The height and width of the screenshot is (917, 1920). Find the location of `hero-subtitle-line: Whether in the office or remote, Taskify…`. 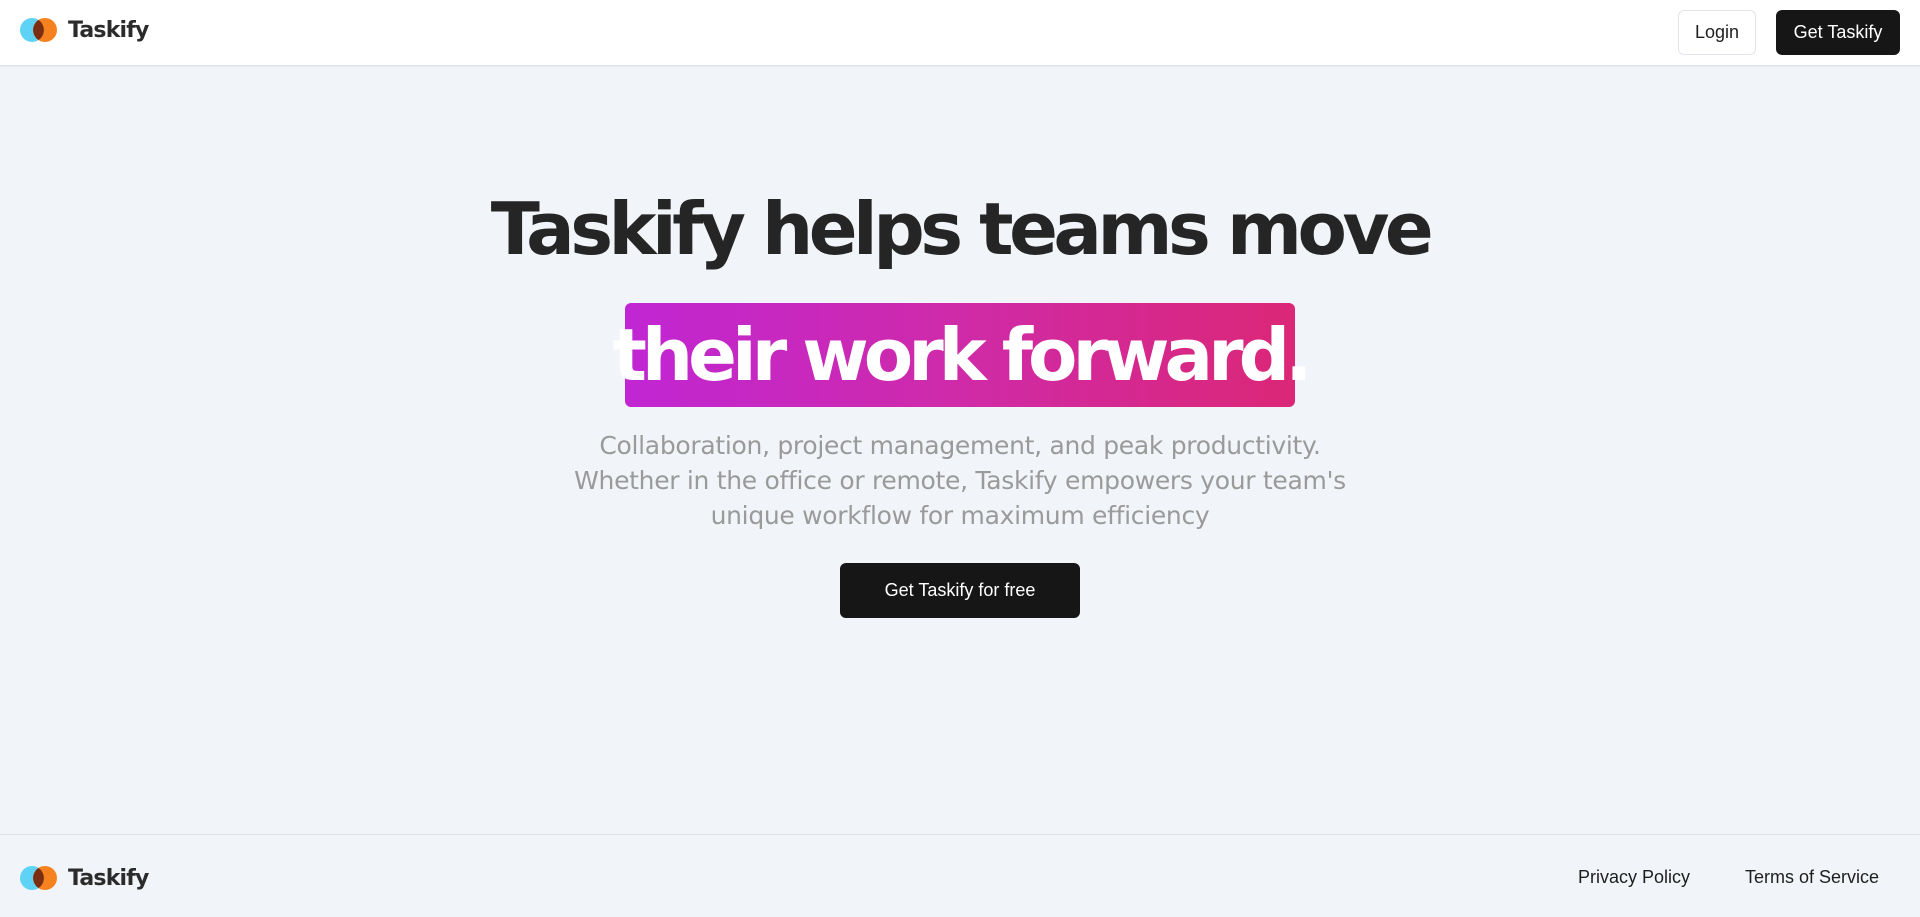

hero-subtitle-line: Whether in the office or remote, Taskify… is located at coordinates (960, 480).